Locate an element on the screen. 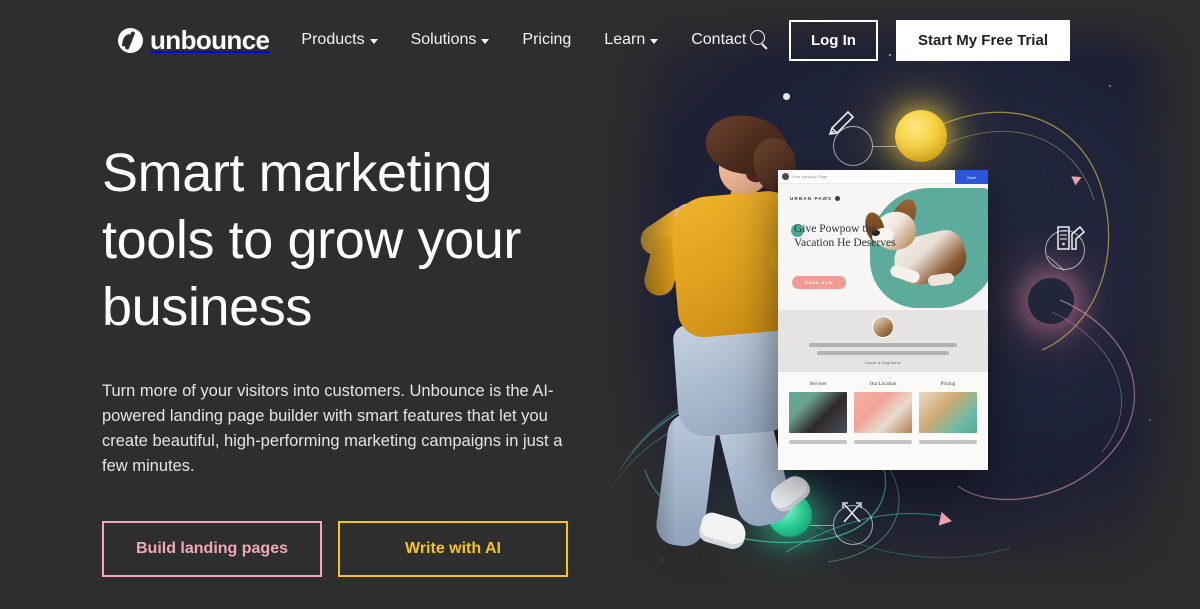  brand-name: unbounce is located at coordinates (210, 39).